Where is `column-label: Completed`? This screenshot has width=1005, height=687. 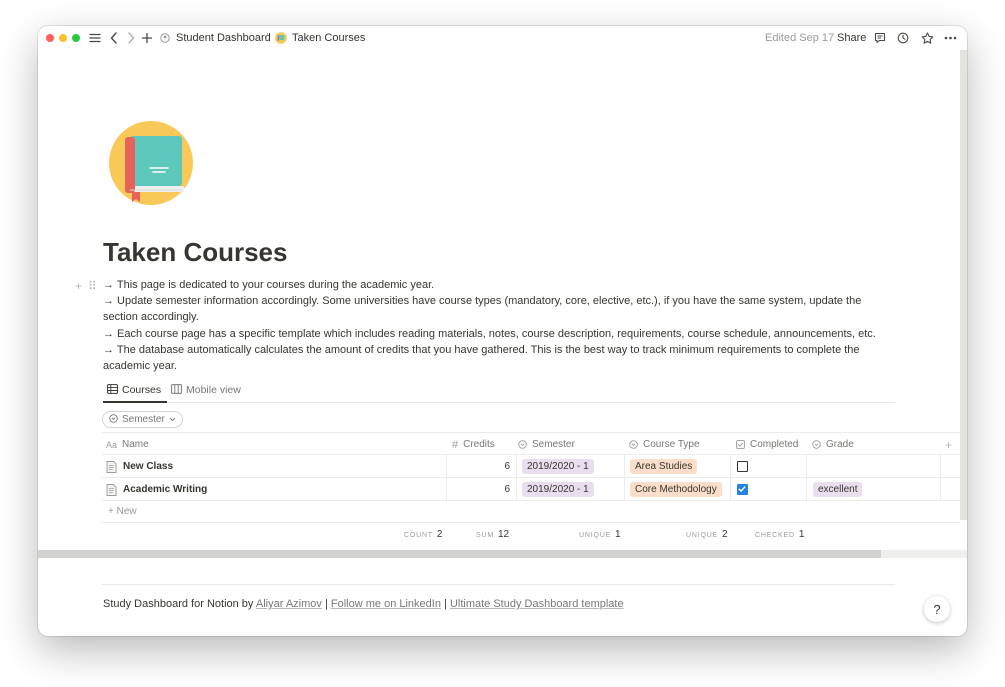 column-label: Completed is located at coordinates (774, 444).